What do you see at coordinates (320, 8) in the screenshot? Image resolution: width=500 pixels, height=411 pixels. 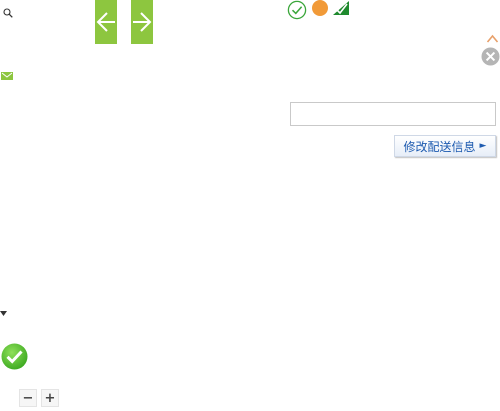 I see `orange-dot-icon` at bounding box center [320, 8].